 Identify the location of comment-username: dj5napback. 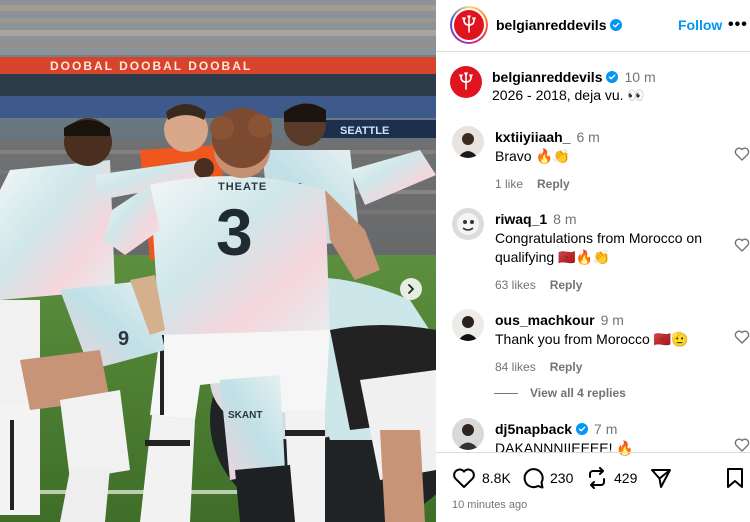
(533, 429).